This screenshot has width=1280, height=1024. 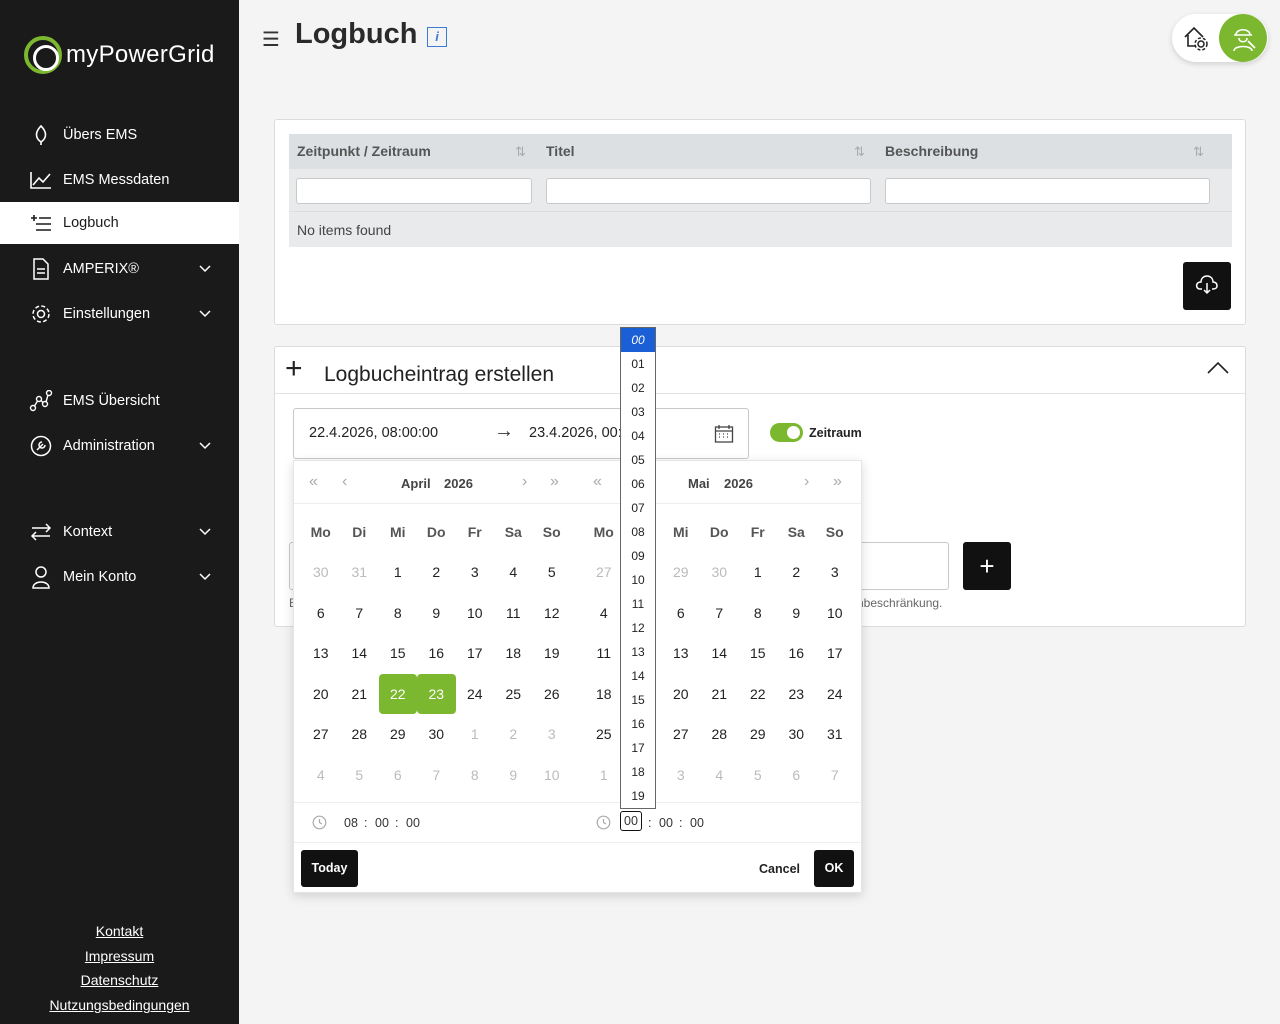 What do you see at coordinates (638, 604) in the screenshot?
I see `hour-option: 11` at bounding box center [638, 604].